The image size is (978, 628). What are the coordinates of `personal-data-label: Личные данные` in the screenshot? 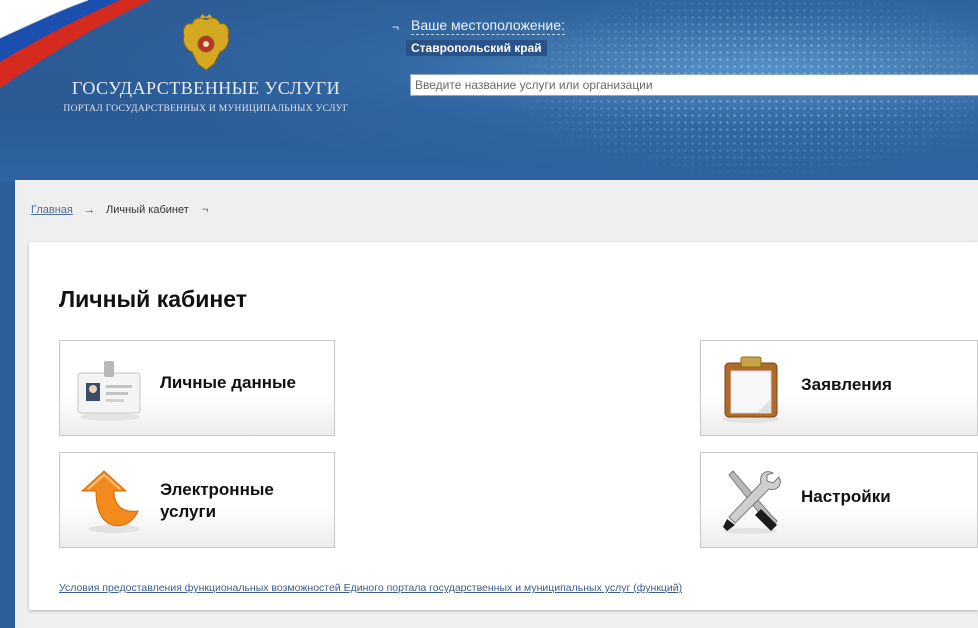 It's located at (228, 382).